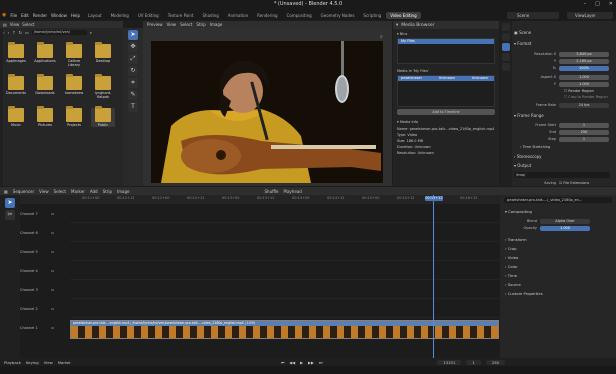  Describe the element at coordinates (562, 175) in the screenshot. I see `output-path-input: /tmp/` at that location.